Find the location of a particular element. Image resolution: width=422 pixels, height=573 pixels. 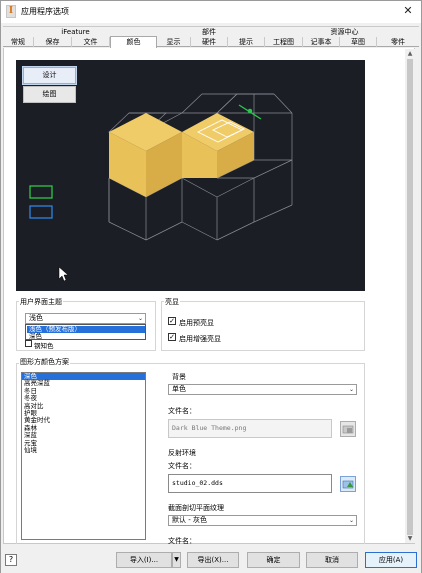

cancel-button: 取消 is located at coordinates (332, 560).